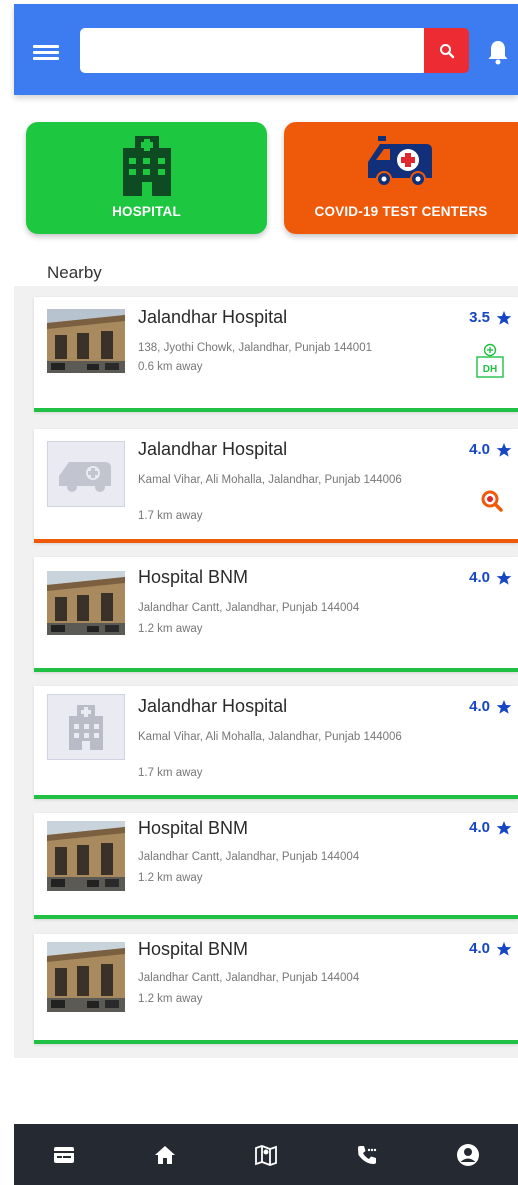  I want to click on district-hospital-icon: DH, so click(490, 363).